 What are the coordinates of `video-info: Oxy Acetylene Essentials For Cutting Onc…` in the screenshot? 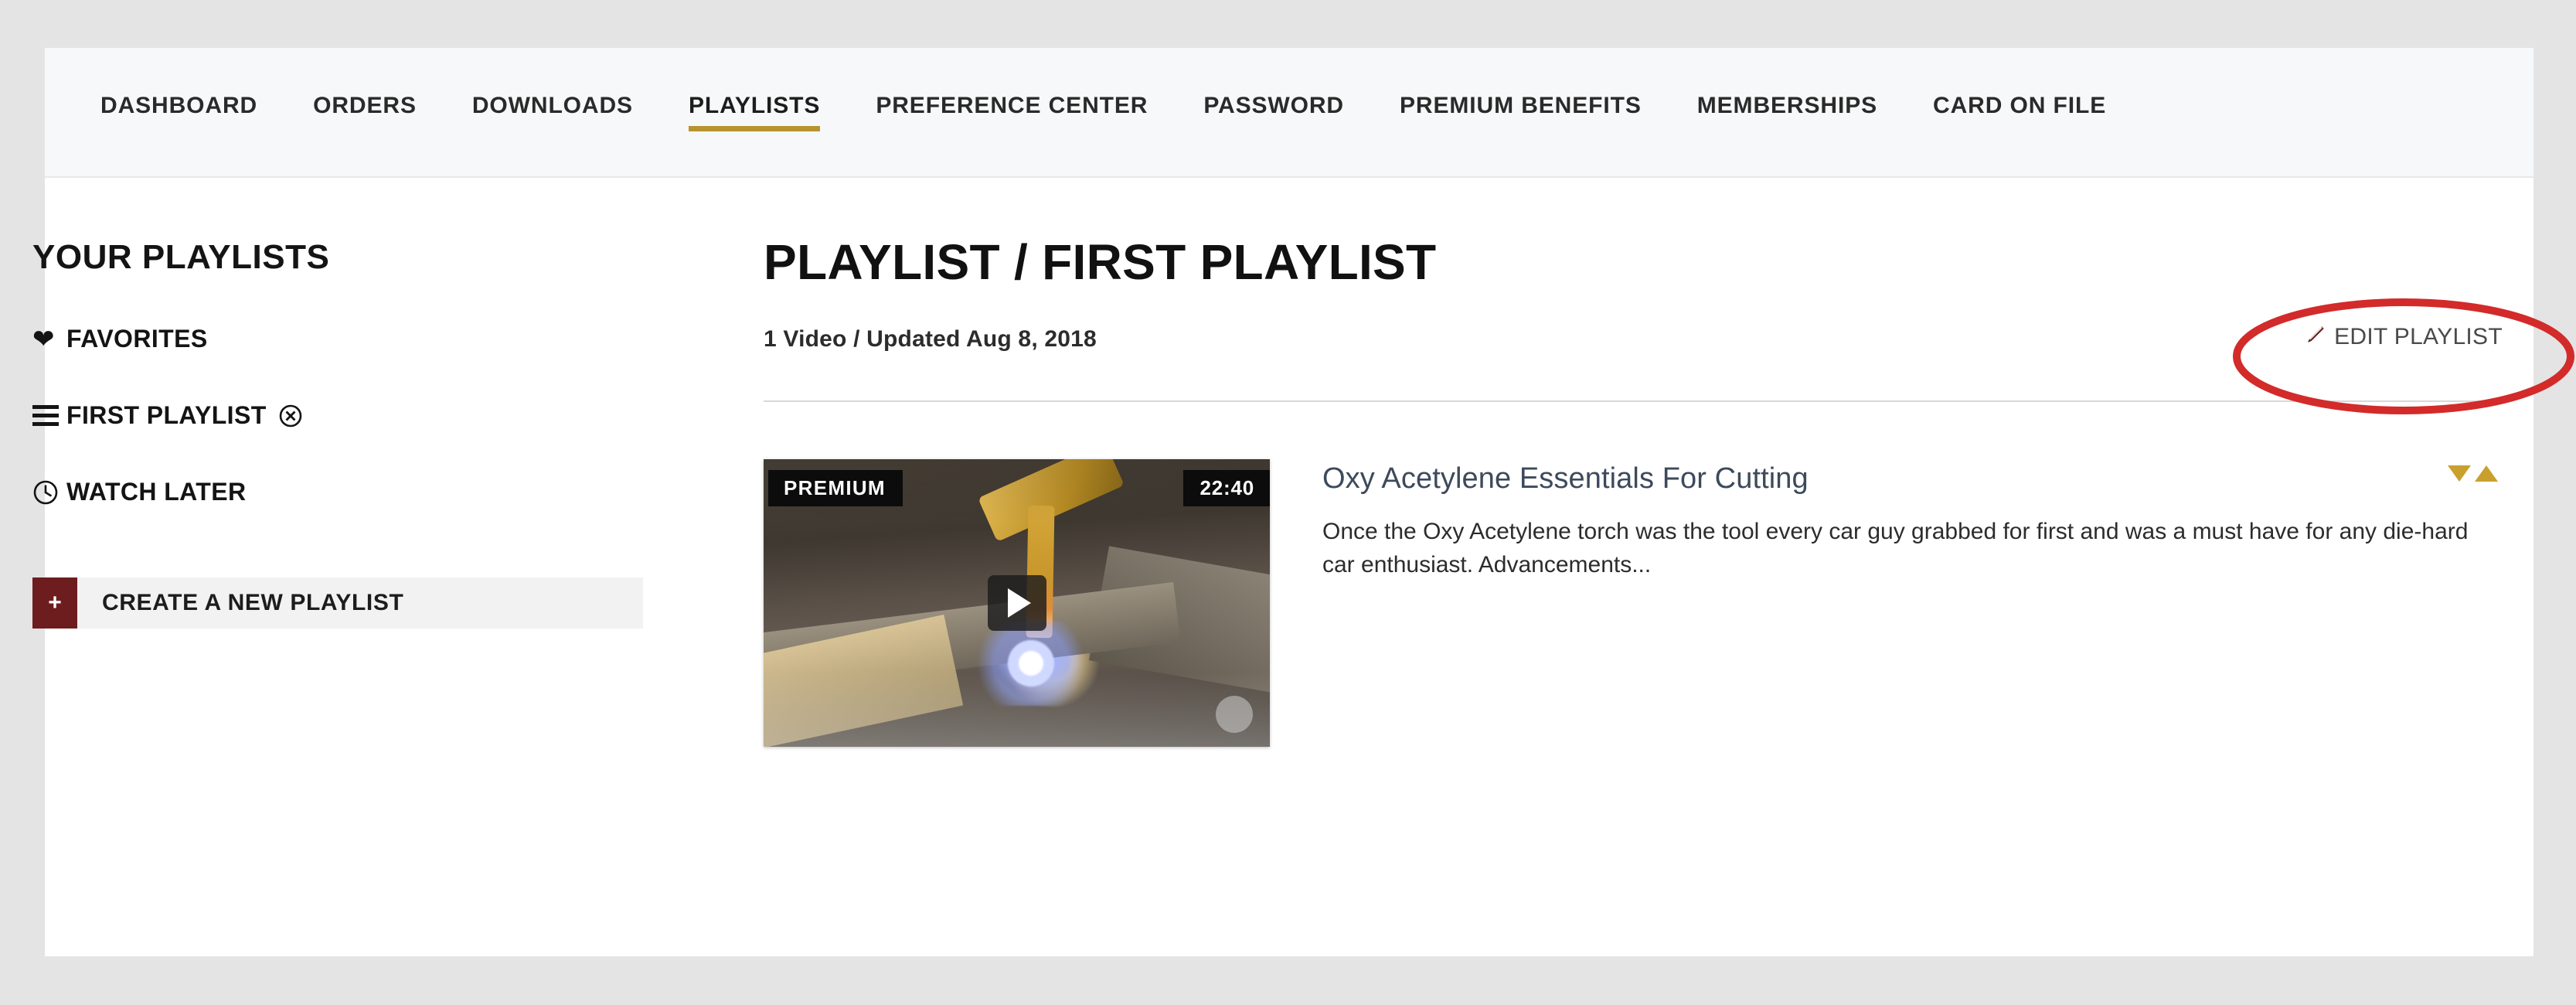 It's located at (1912, 520).